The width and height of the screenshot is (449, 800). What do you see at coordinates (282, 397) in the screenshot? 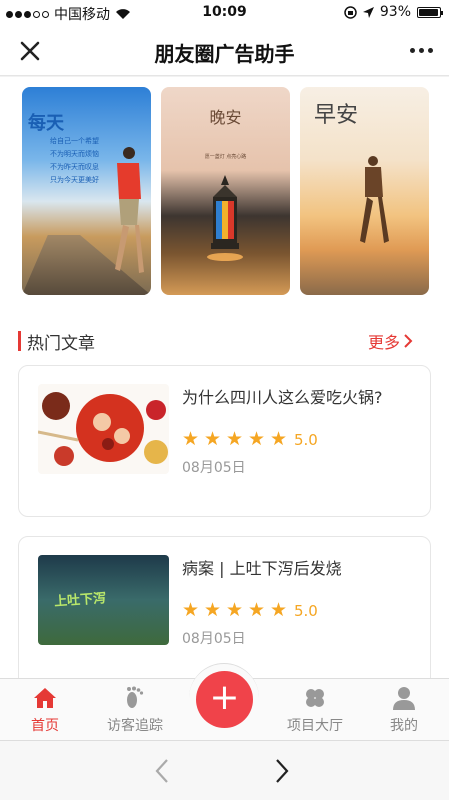
I see `article-title: 为什么四川人这么爱吃火锅?` at bounding box center [282, 397].